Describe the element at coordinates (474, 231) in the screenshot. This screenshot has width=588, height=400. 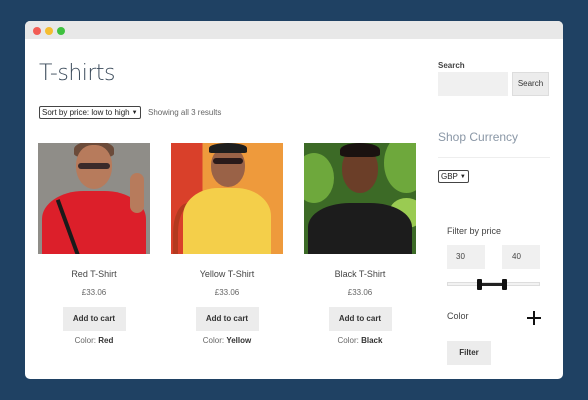
I see `filter-by-price-title: Filter by price` at that location.